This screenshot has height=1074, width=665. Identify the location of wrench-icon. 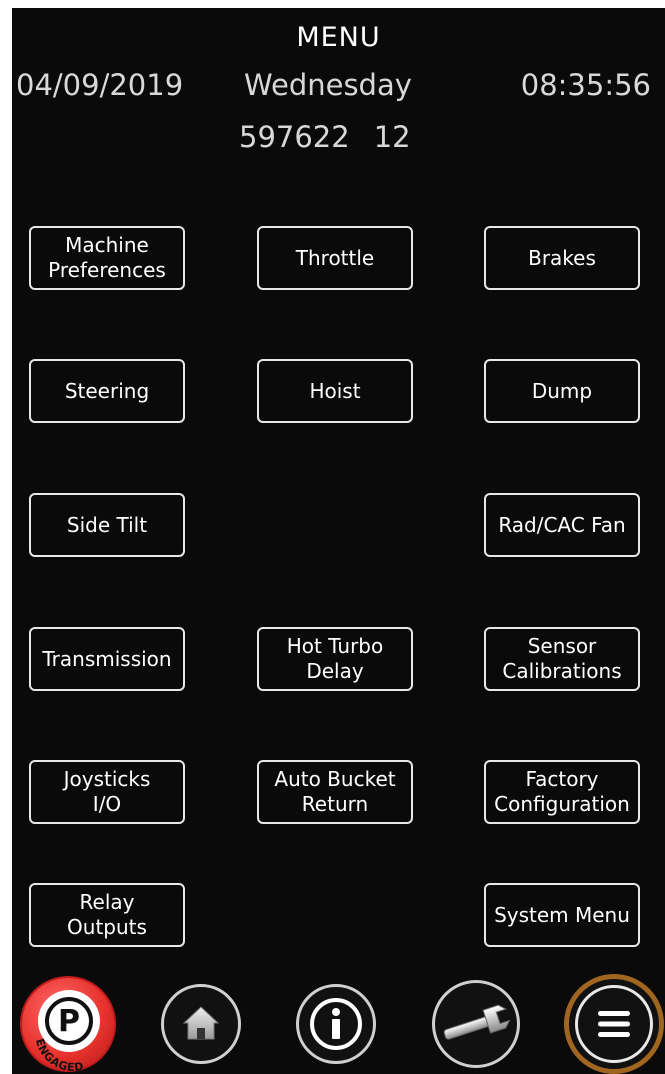
(477, 1022).